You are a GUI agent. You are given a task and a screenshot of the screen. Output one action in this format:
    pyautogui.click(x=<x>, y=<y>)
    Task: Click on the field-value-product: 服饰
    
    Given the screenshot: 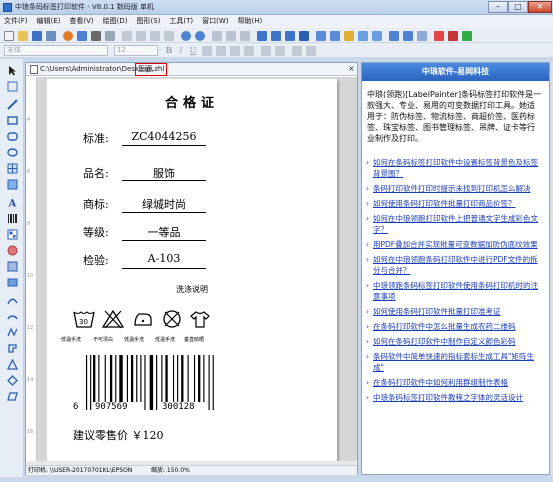 What is the action you would take?
    pyautogui.click(x=164, y=173)
    